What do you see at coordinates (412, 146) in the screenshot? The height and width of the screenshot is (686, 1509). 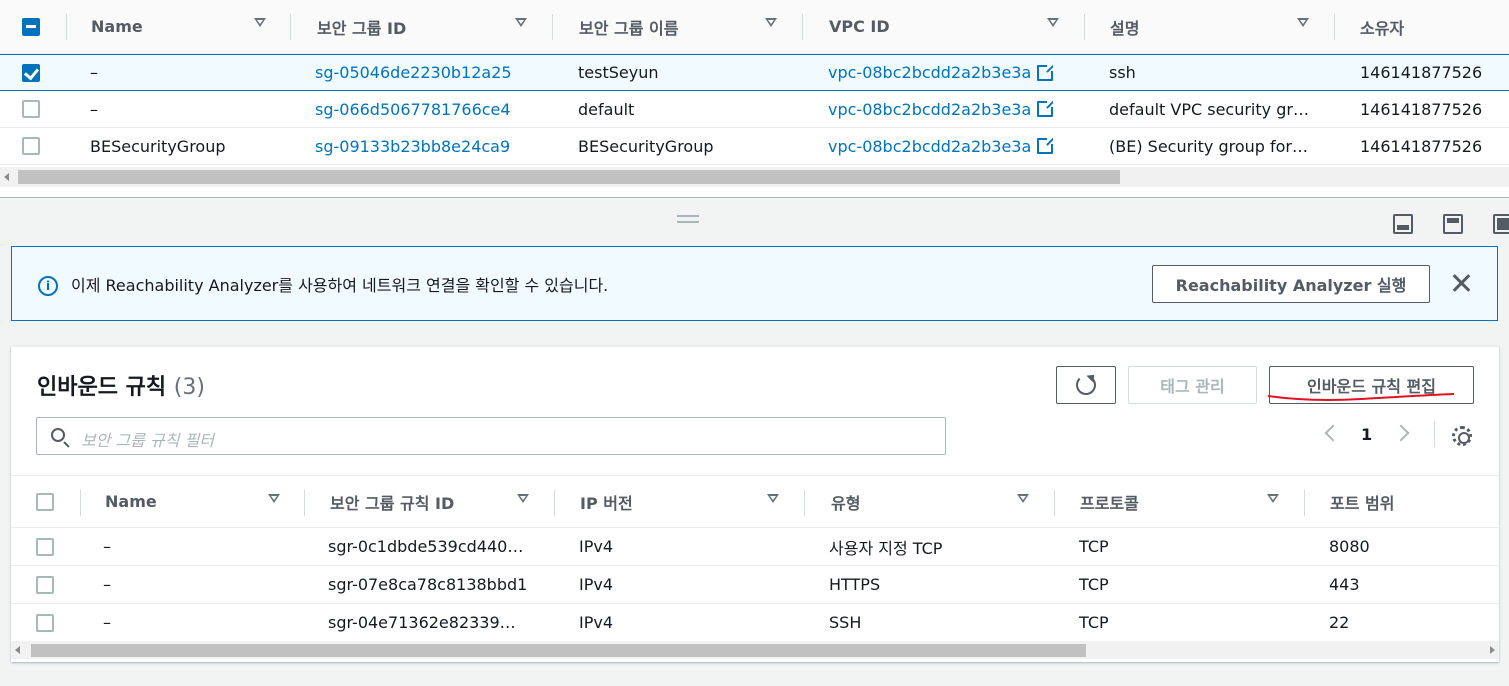 I see `sg-id-link: sg-09133b23bb8e24ca9` at bounding box center [412, 146].